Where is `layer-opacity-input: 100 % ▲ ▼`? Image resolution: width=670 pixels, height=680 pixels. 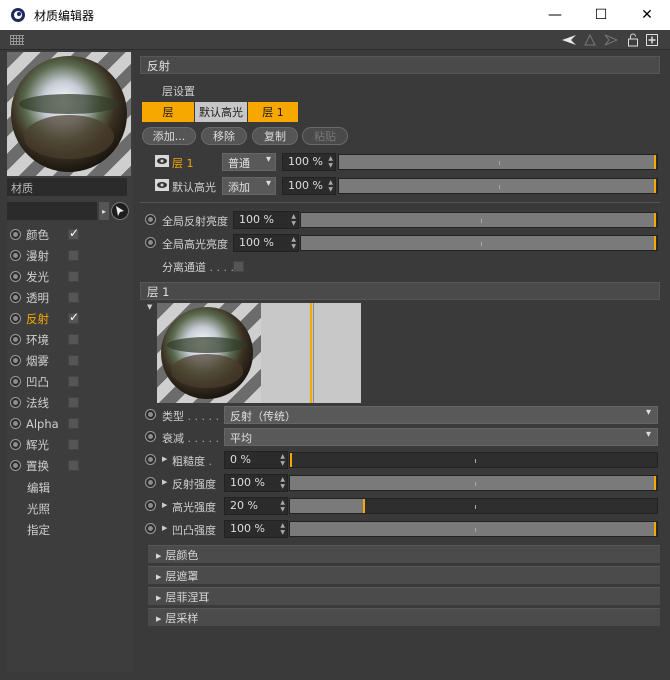
layer-opacity-input: 100 % ▲ ▼ is located at coordinates (309, 162).